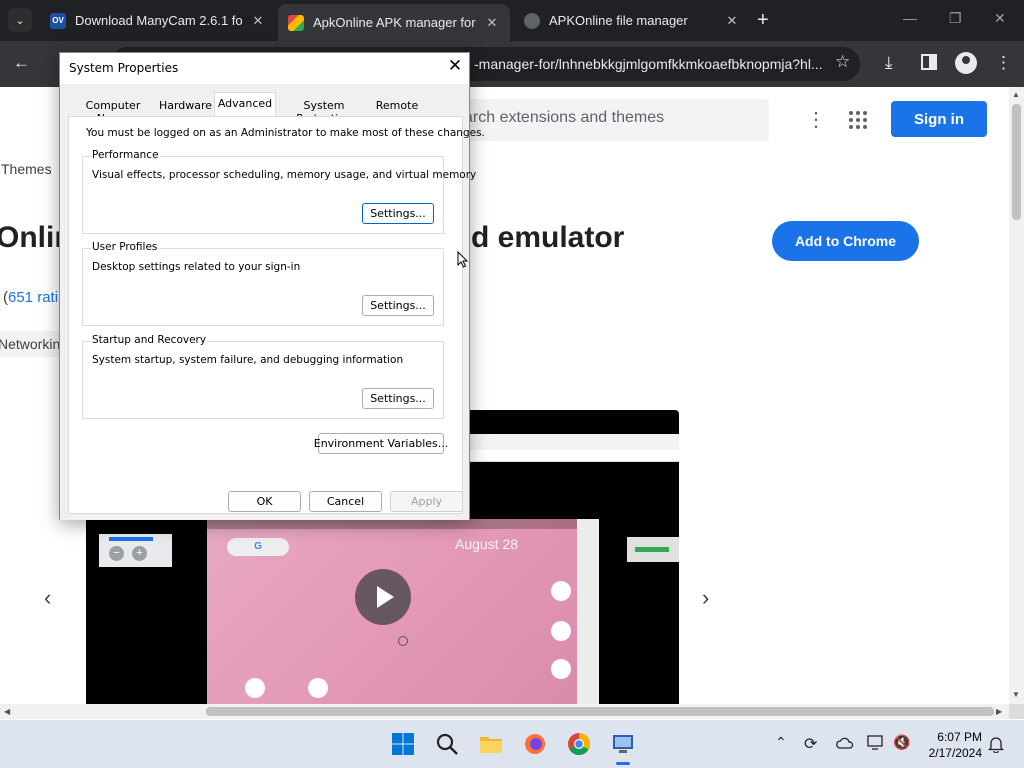  I want to click on ratings-link: (651 rati, so click(30, 297).